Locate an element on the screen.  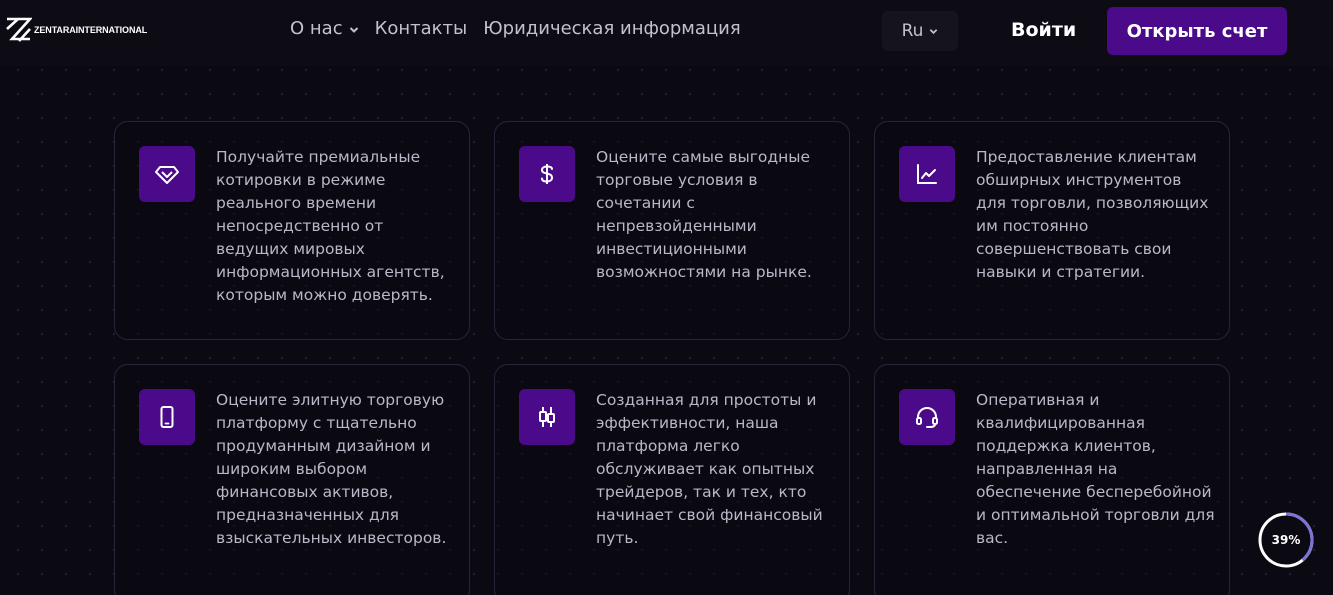
logo: ZENTARAINTERNATIONAL is located at coordinates (76, 30).